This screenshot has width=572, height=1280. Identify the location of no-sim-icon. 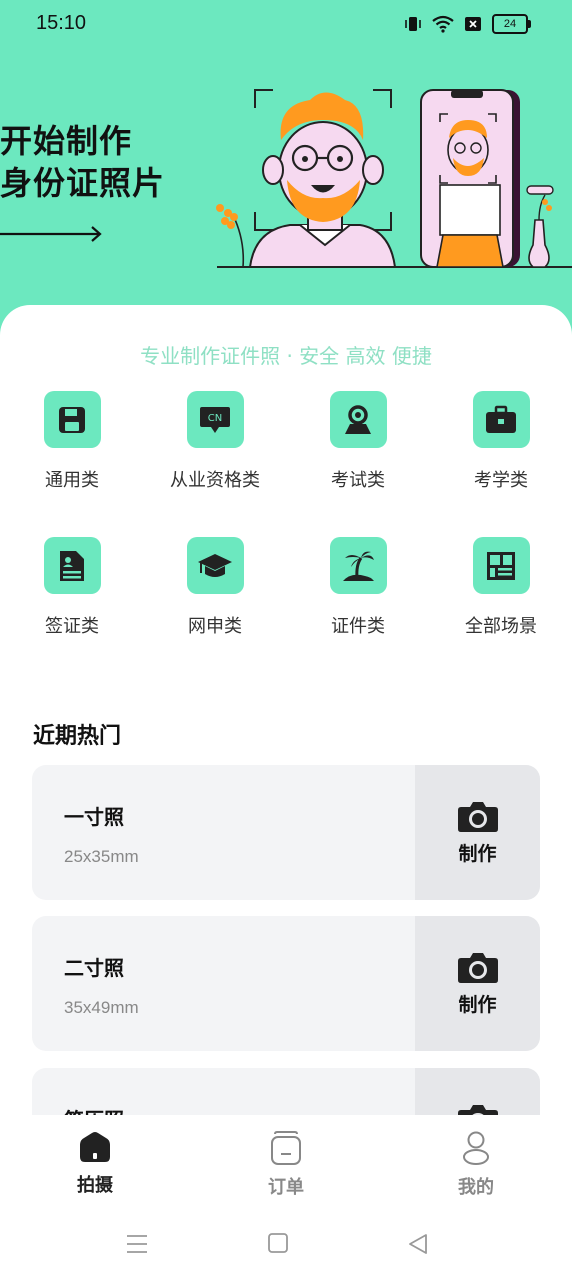
(473, 24).